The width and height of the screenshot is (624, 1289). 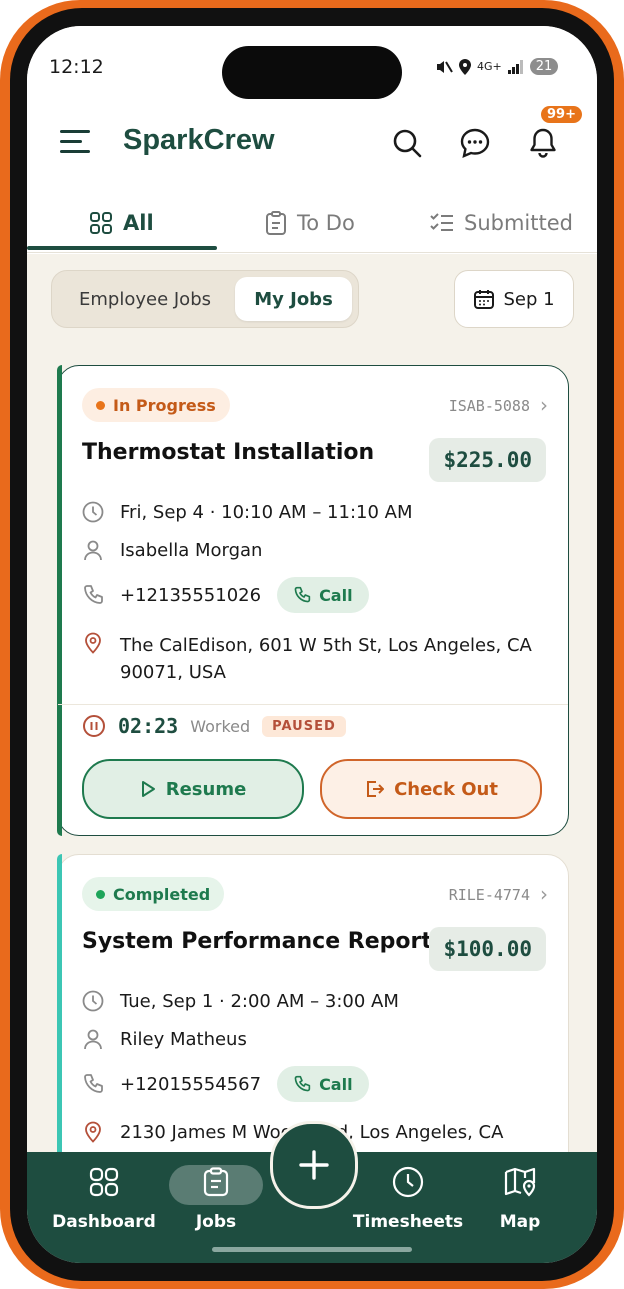 What do you see at coordinates (183, 1039) in the screenshot?
I see `customer-name: Riley Matheus` at bounding box center [183, 1039].